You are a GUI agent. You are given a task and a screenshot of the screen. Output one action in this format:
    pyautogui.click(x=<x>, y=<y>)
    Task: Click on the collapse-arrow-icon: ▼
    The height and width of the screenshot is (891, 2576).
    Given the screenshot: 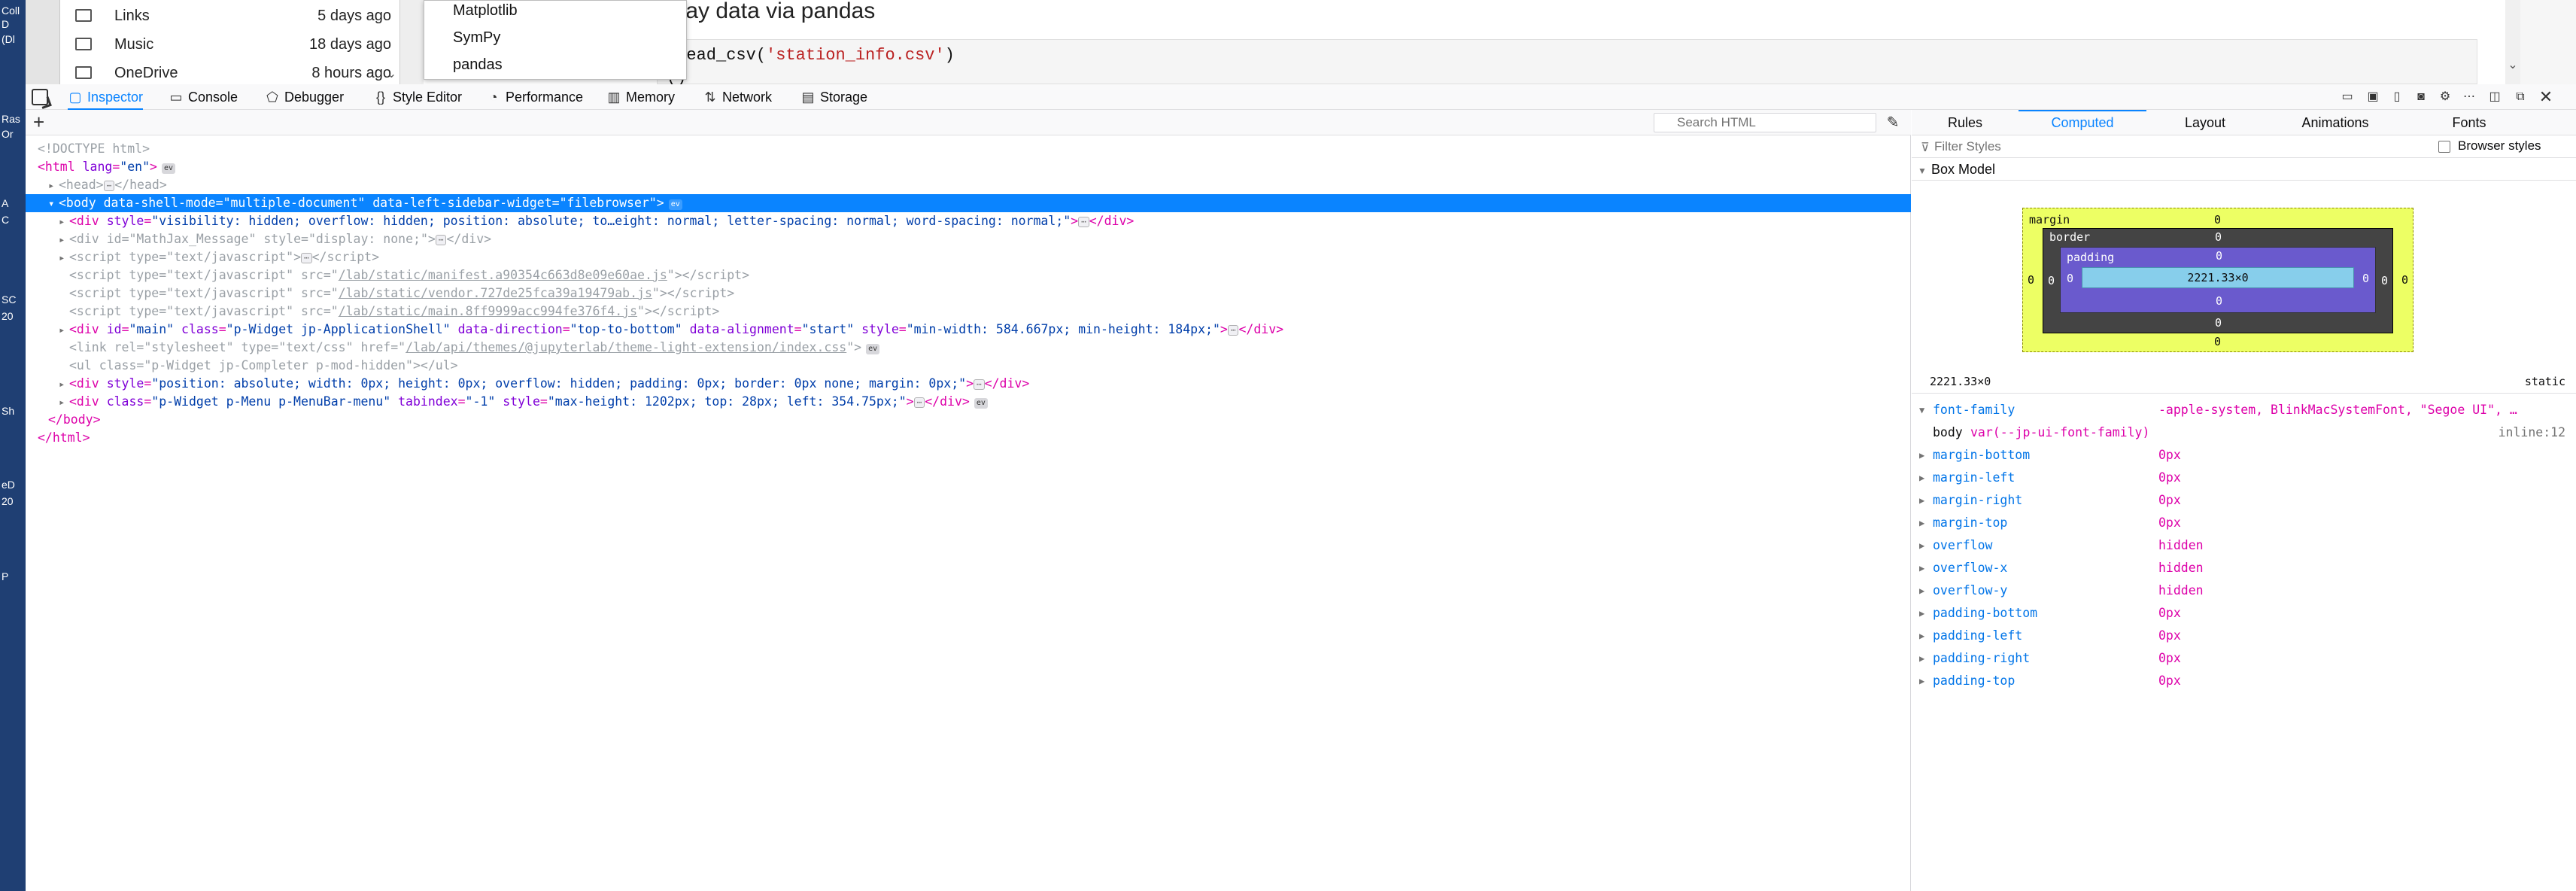 What is the action you would take?
    pyautogui.click(x=1924, y=410)
    